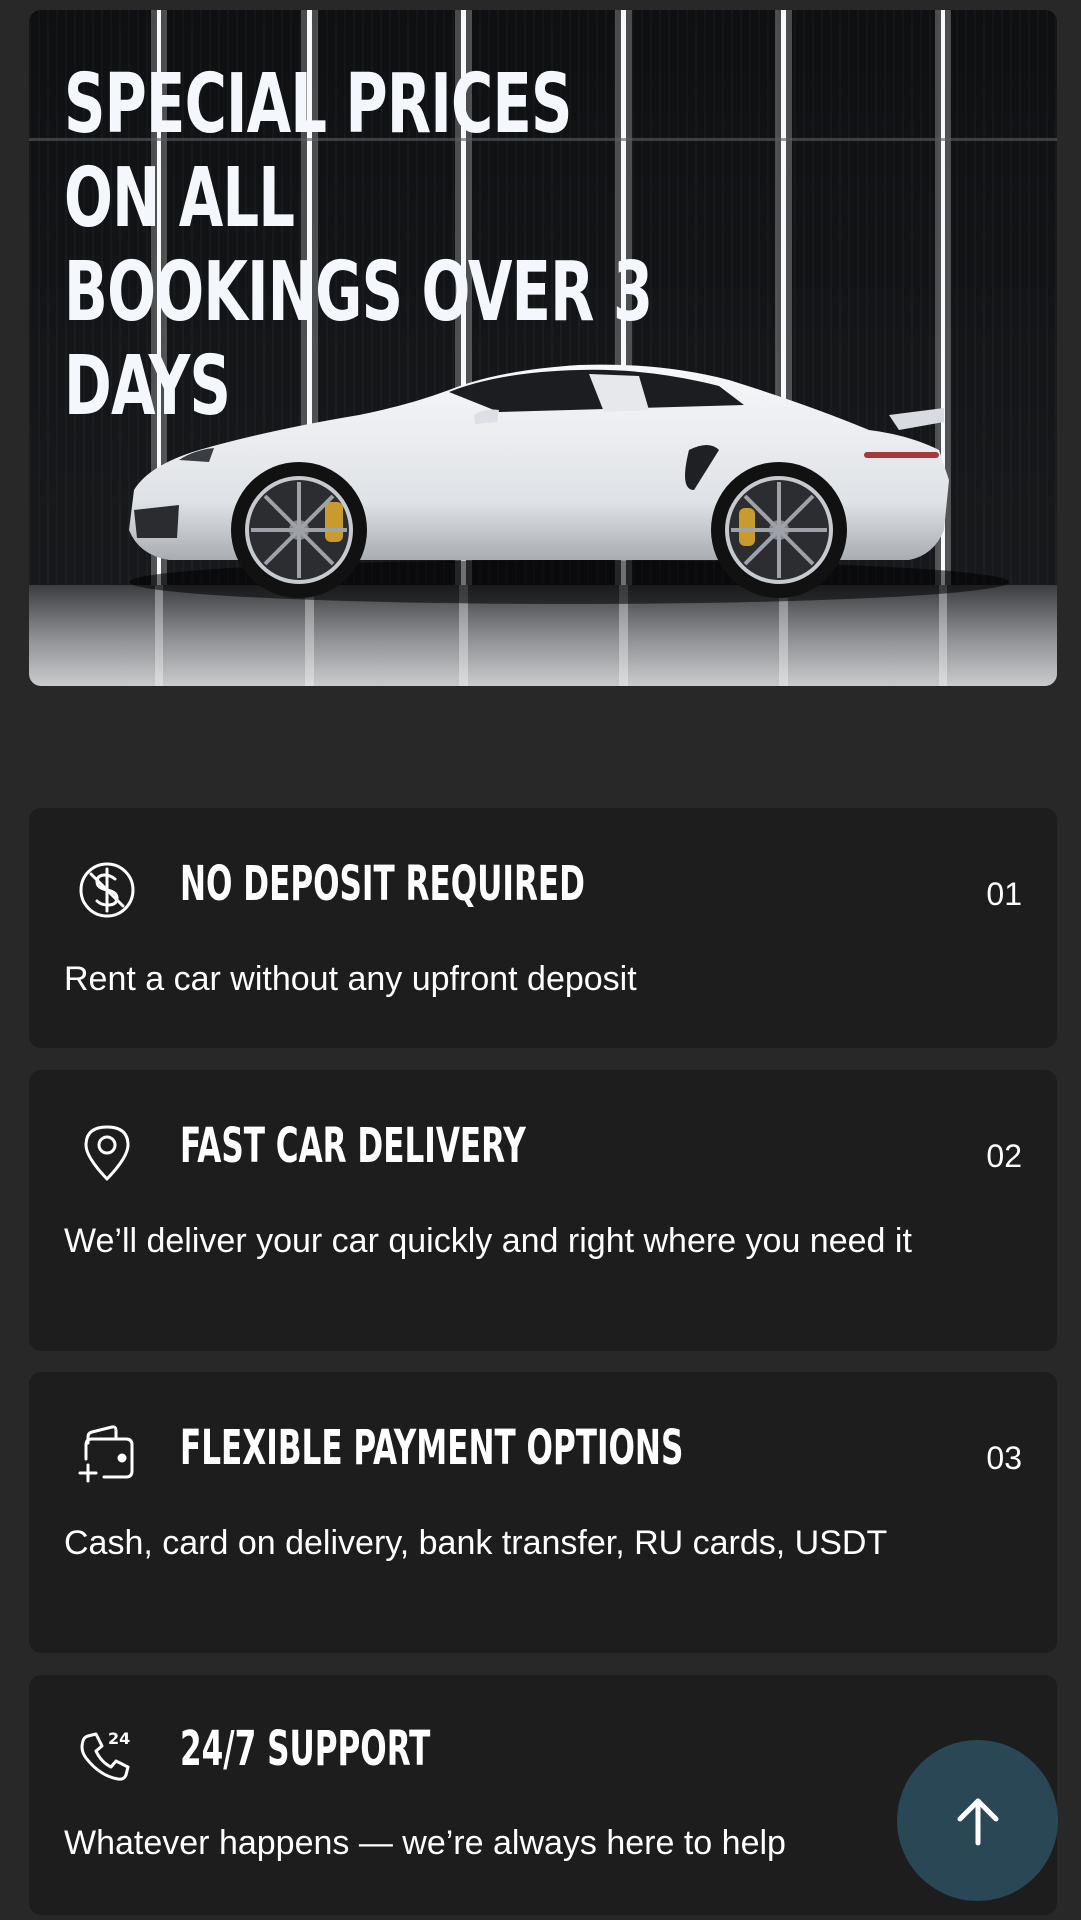 The height and width of the screenshot is (1920, 1081). I want to click on no-dollar-icon, so click(107, 890).